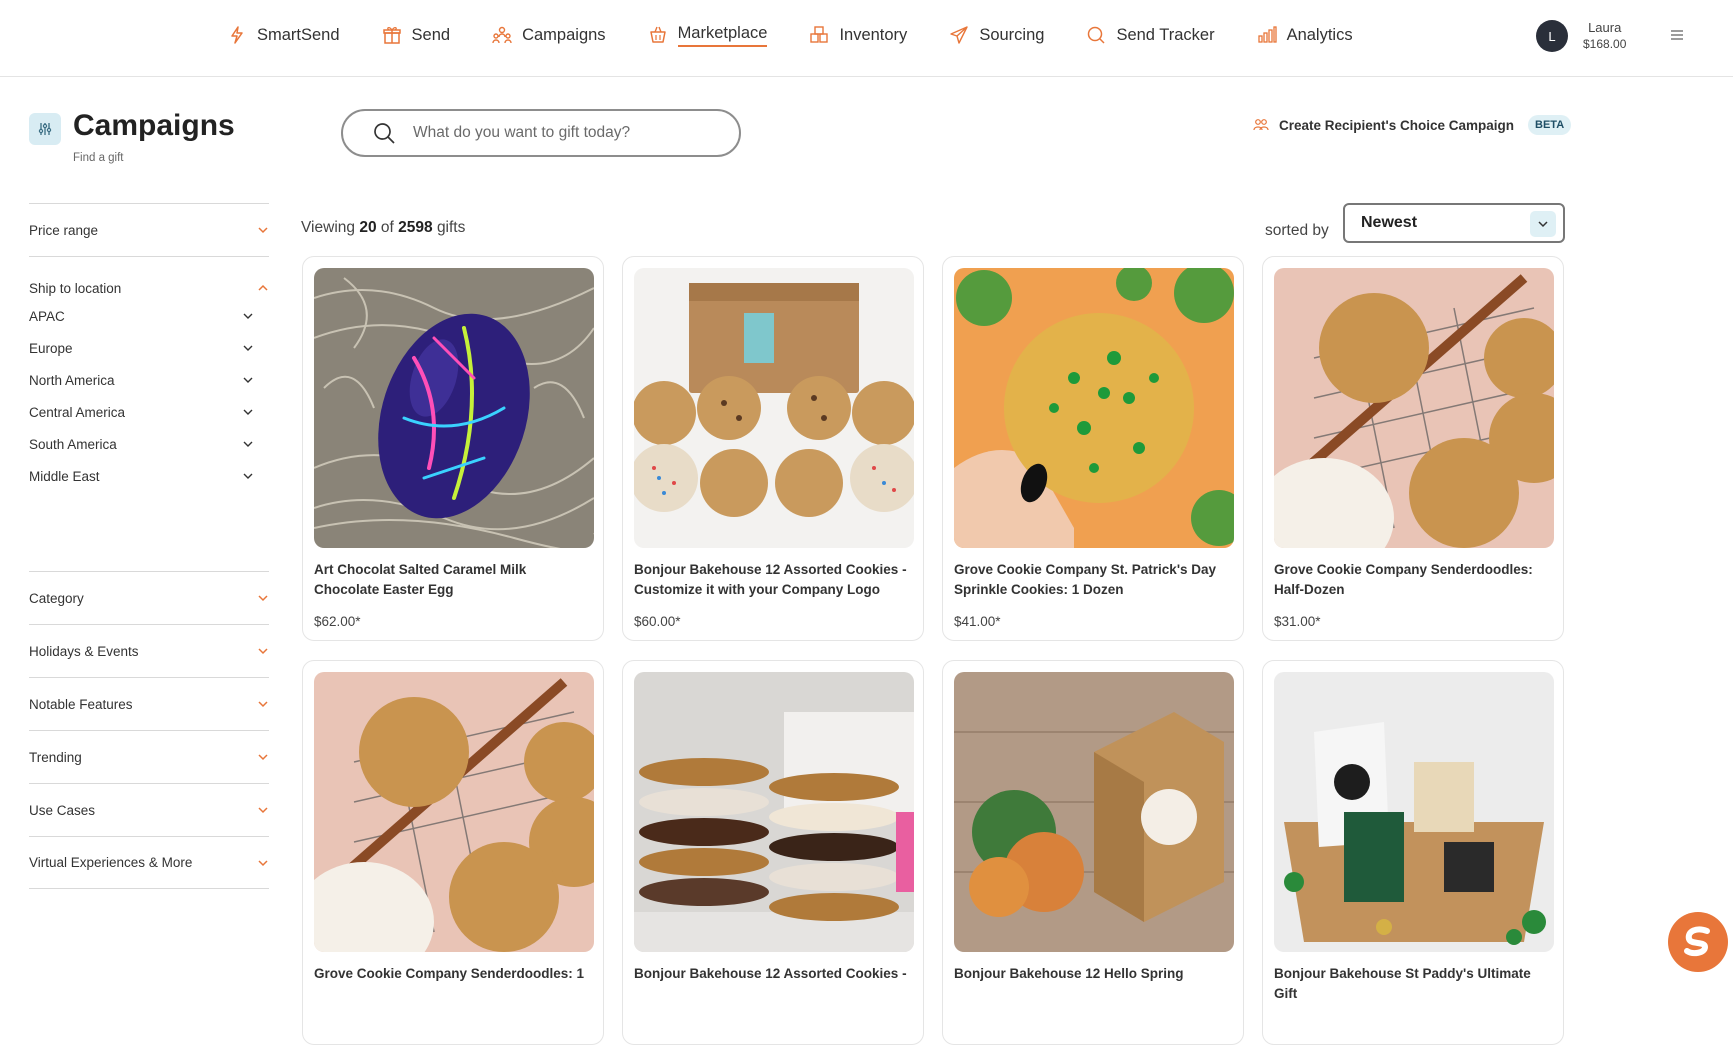 The height and width of the screenshot is (1045, 1733). I want to click on nav-inventory: Inventory, so click(857, 35).